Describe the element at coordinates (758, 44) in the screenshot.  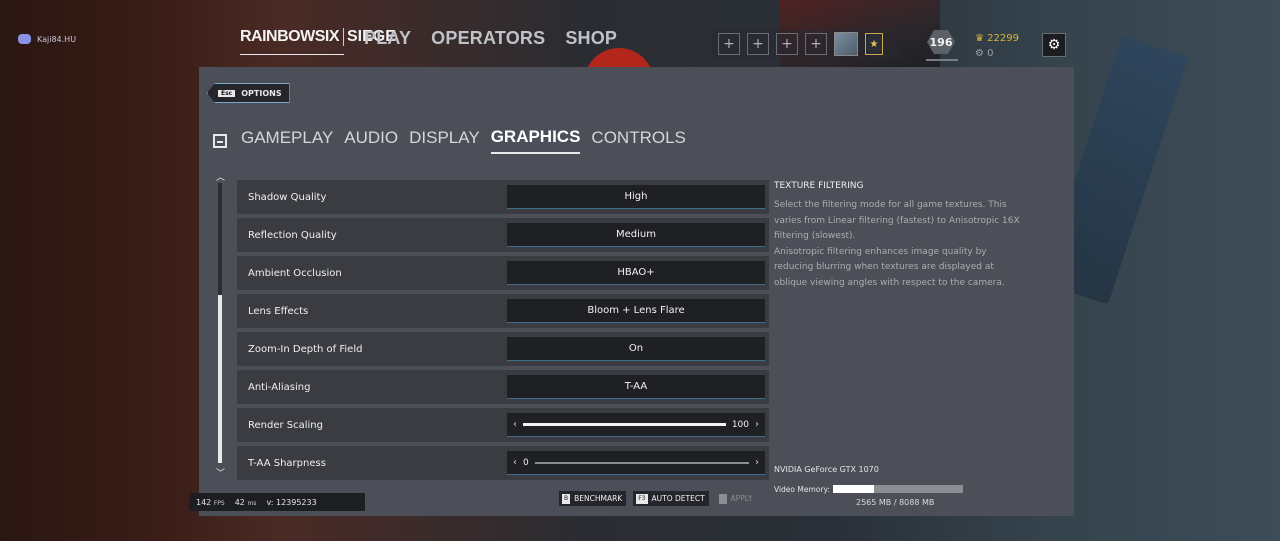
I see `invite-slot-2: +` at that location.